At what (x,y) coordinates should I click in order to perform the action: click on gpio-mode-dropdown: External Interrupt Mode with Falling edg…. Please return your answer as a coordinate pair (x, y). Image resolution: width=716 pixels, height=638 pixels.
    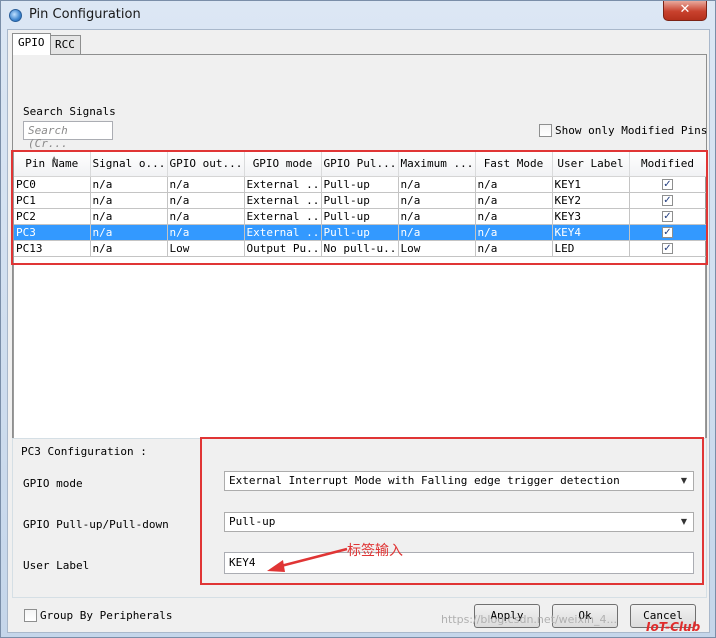
    Looking at the image, I should click on (459, 481).